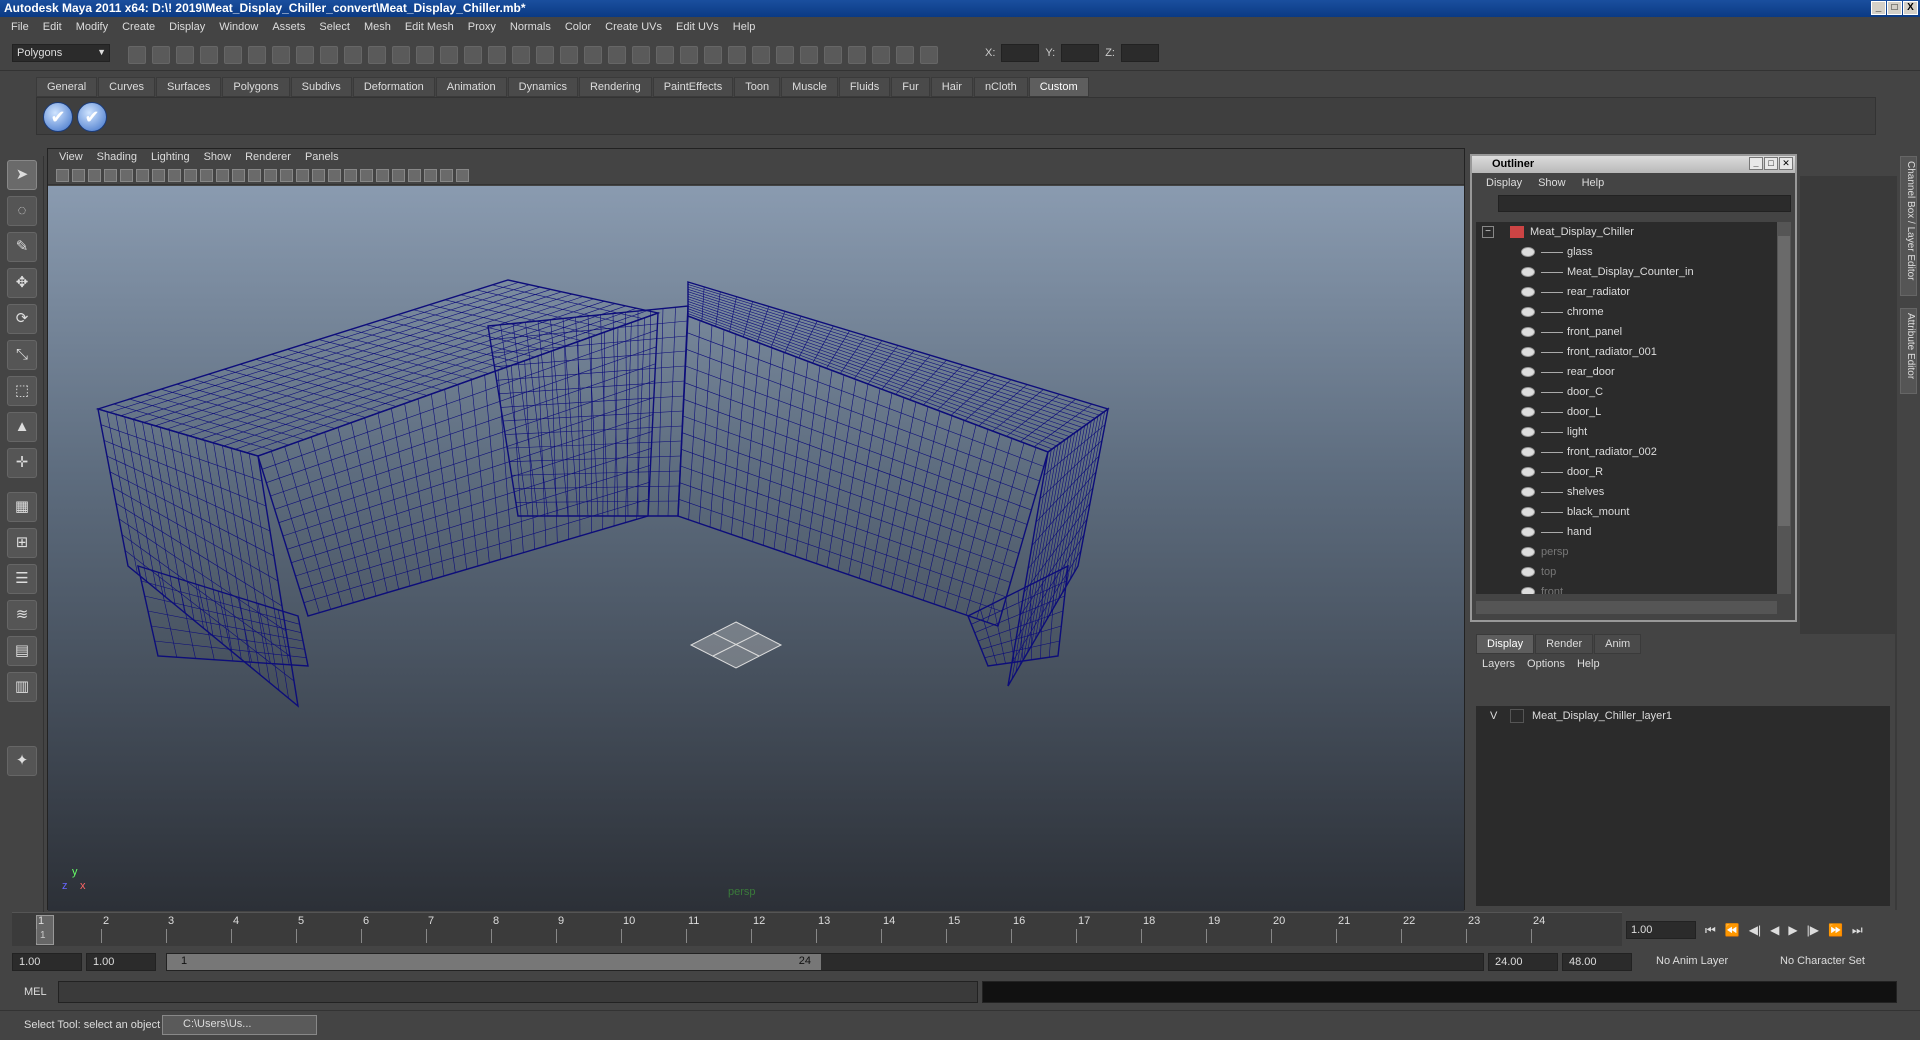 The image size is (1920, 1040). Describe the element at coordinates (482, 28) in the screenshot. I see `menu-proxy: Proxy` at that location.